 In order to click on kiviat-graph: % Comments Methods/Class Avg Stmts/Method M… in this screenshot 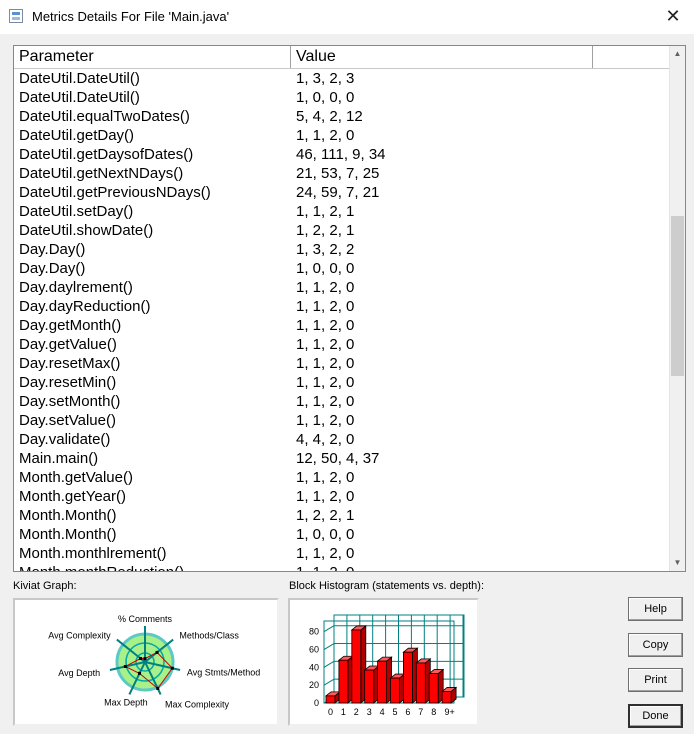, I will do `click(146, 662)`.